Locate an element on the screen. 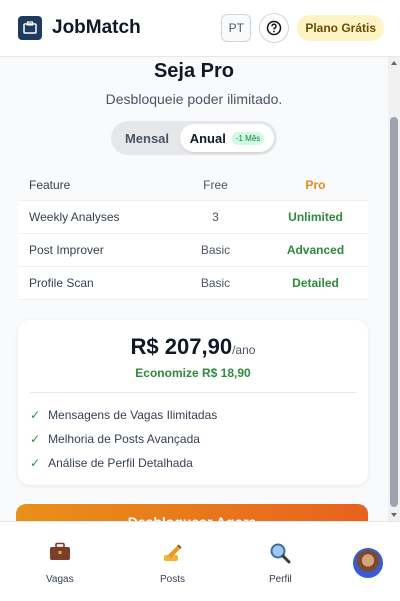 Image resolution: width=400 pixels, height=601 pixels. pro-feature-label: Mensagens de Vagas Ilimitadas is located at coordinates (133, 415).